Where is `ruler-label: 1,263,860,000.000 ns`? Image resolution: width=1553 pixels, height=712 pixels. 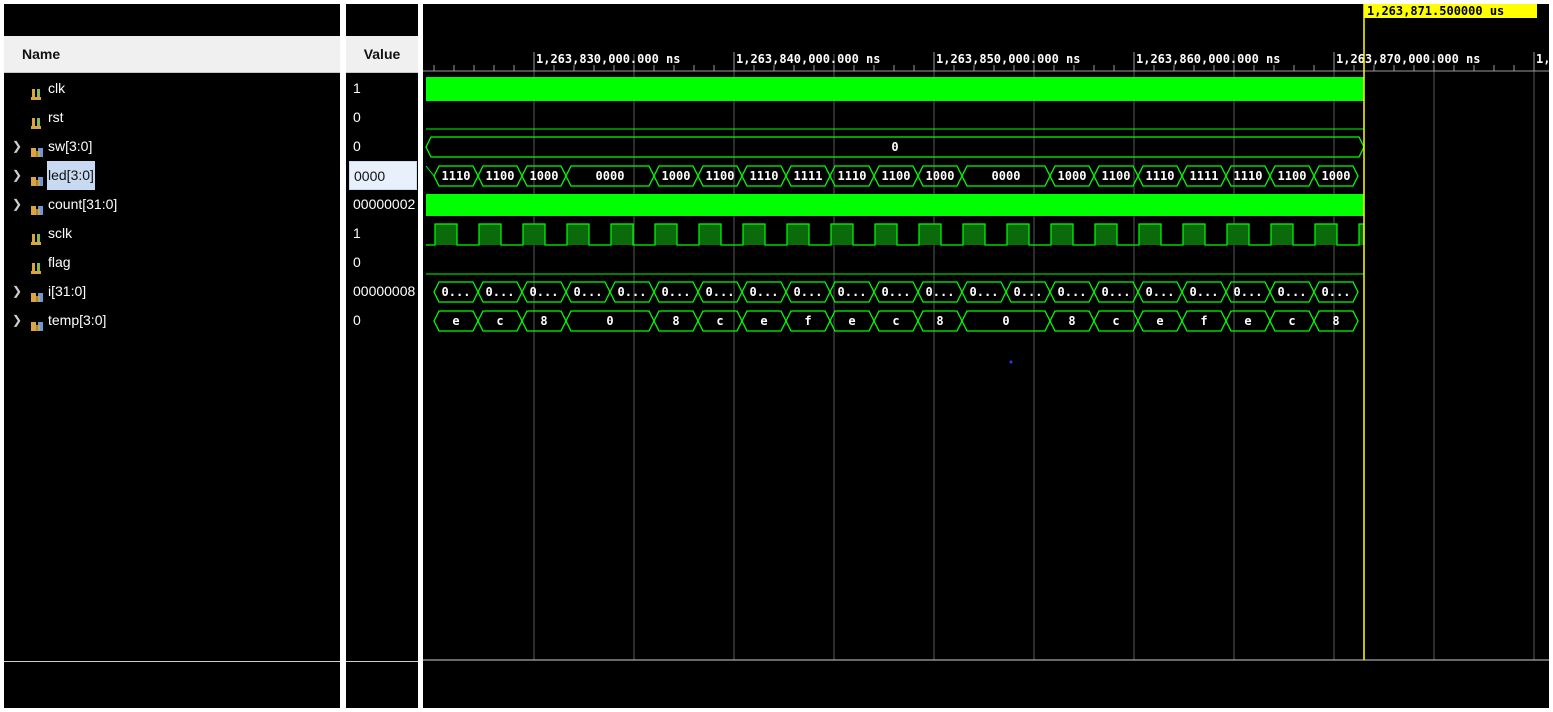 ruler-label: 1,263,860,000.000 ns is located at coordinates (1208, 59).